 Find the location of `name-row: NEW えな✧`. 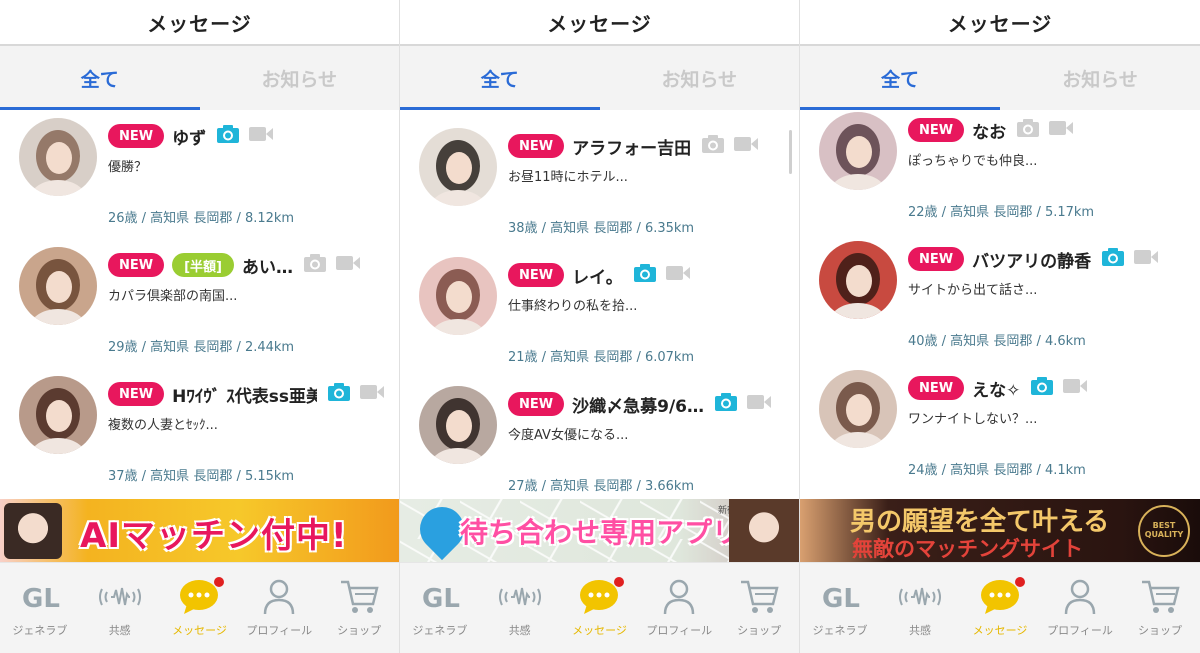

name-row: NEW えな✧ is located at coordinates (1047, 388).